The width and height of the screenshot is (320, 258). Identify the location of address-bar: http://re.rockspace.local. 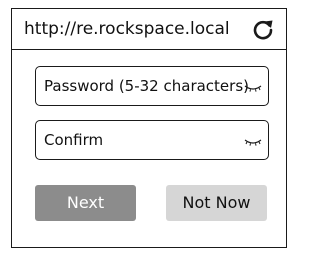
(149, 29).